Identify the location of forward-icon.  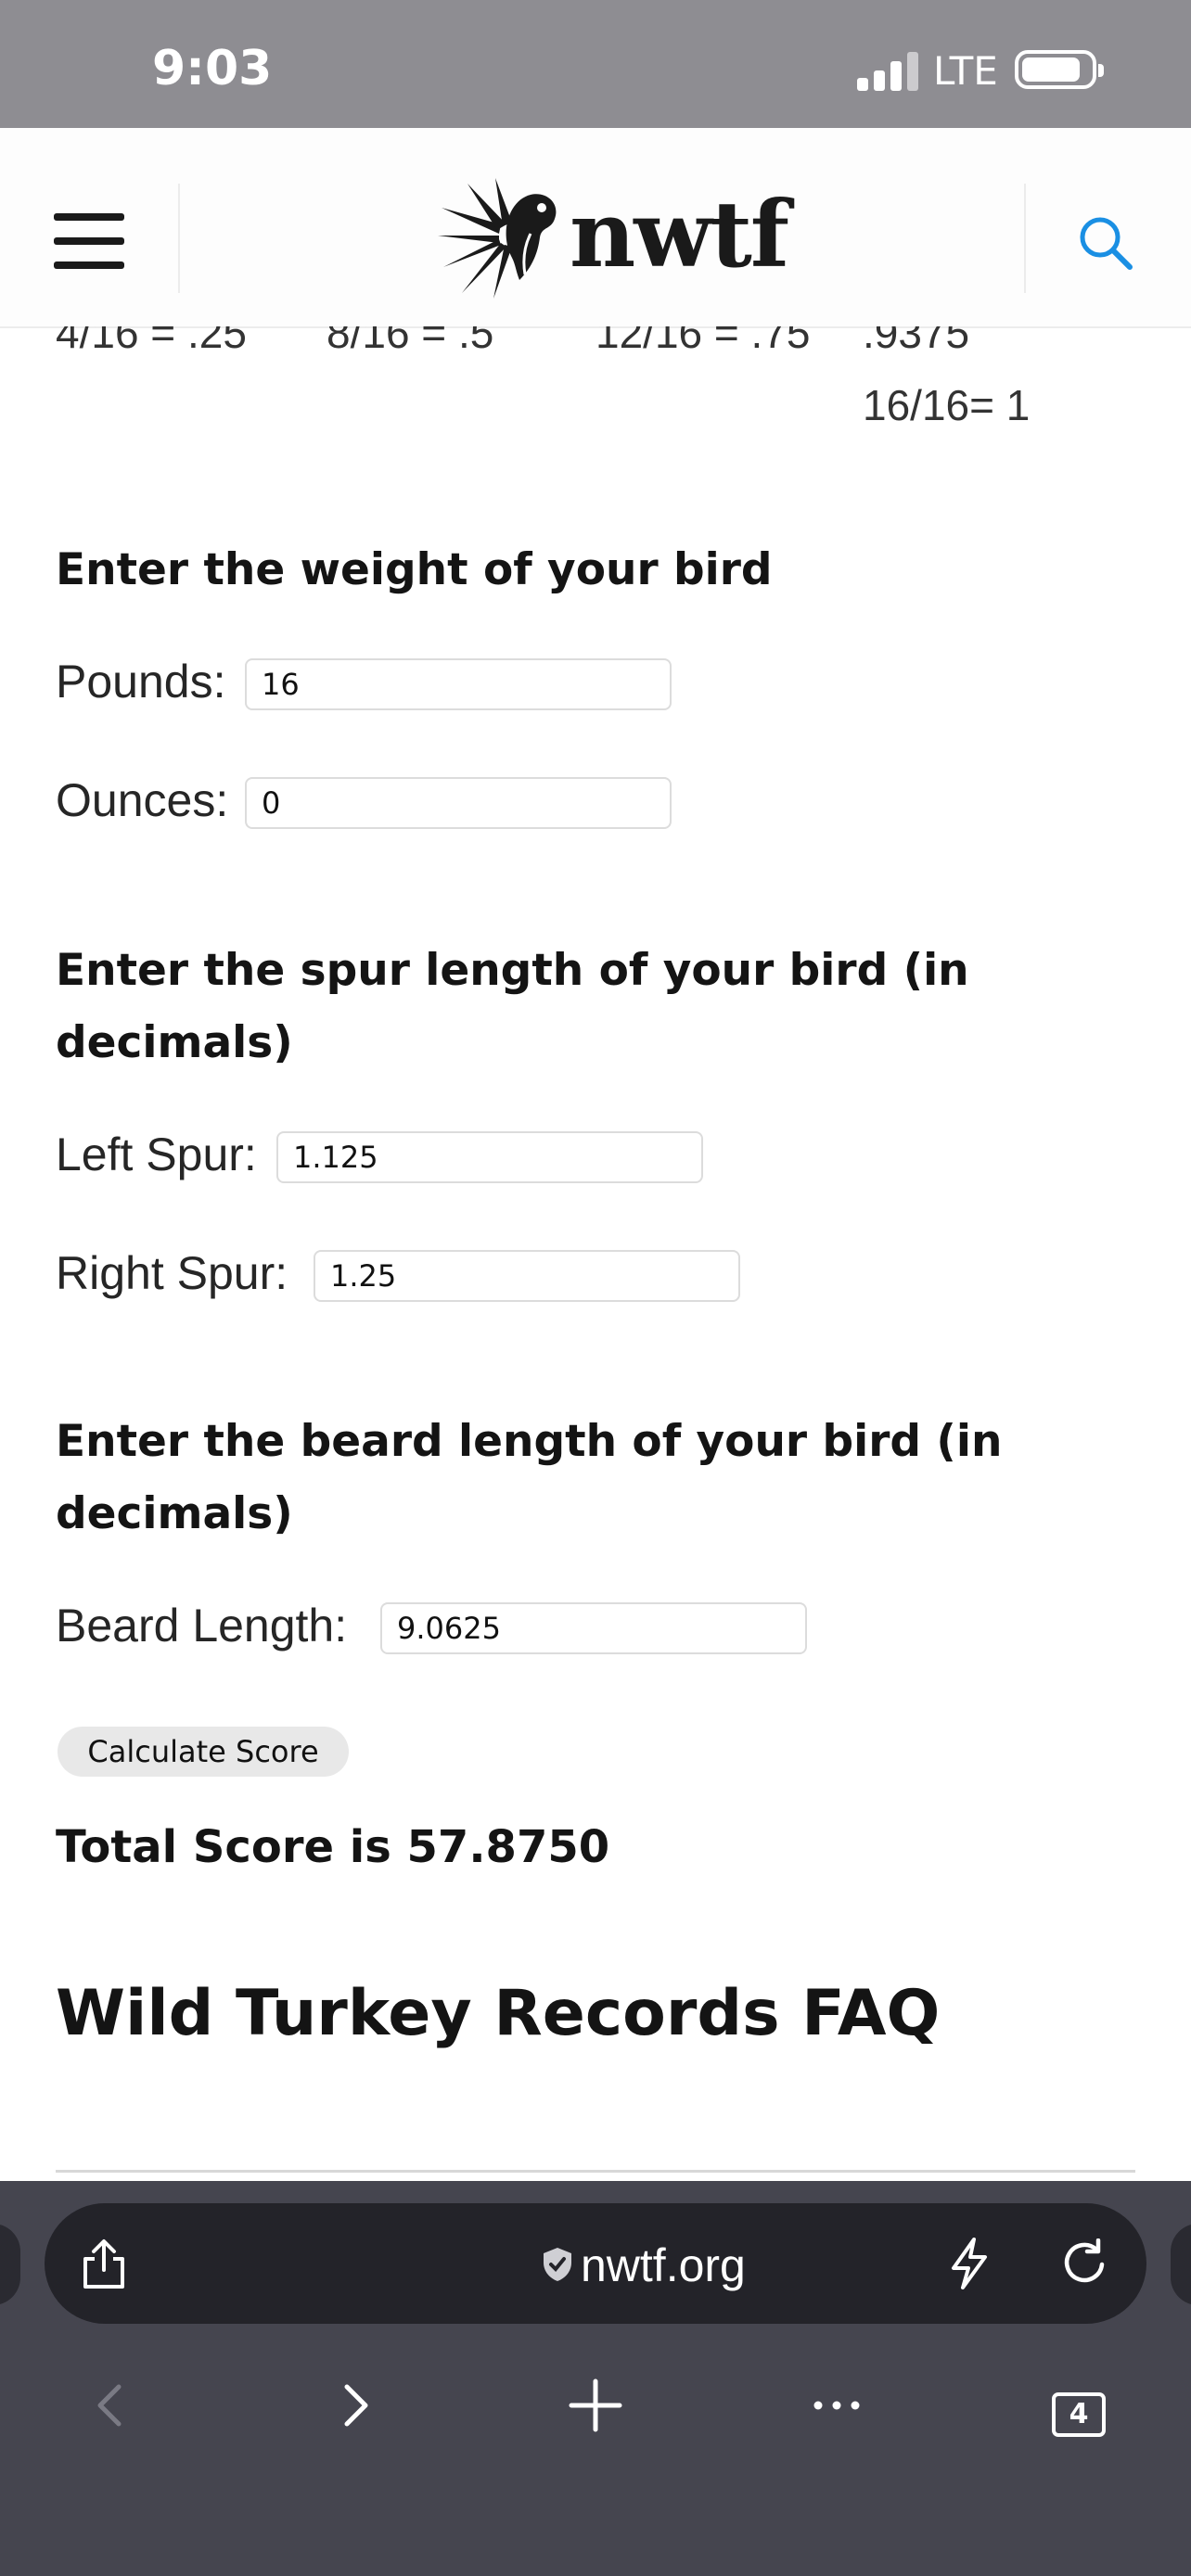
(354, 2406).